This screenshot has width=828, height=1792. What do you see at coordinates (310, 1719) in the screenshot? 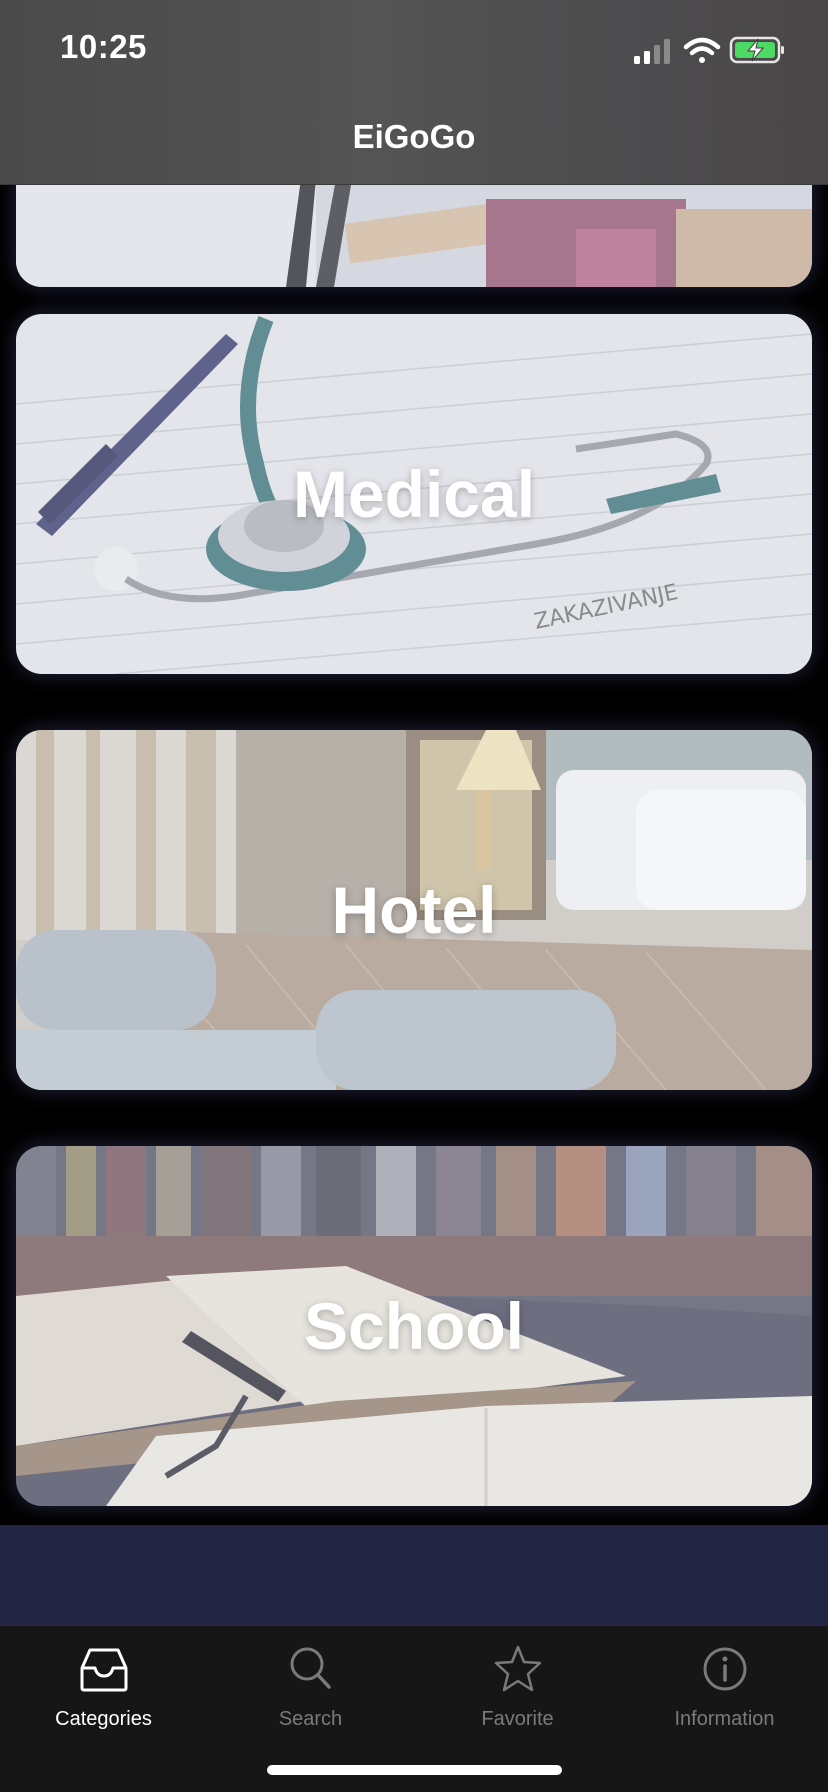
I see `tab-label: Search` at bounding box center [310, 1719].